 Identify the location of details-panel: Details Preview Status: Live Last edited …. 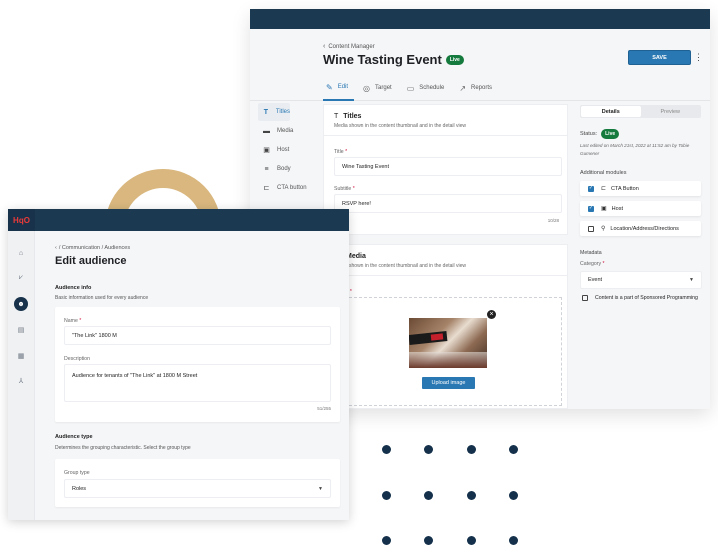
(640, 253).